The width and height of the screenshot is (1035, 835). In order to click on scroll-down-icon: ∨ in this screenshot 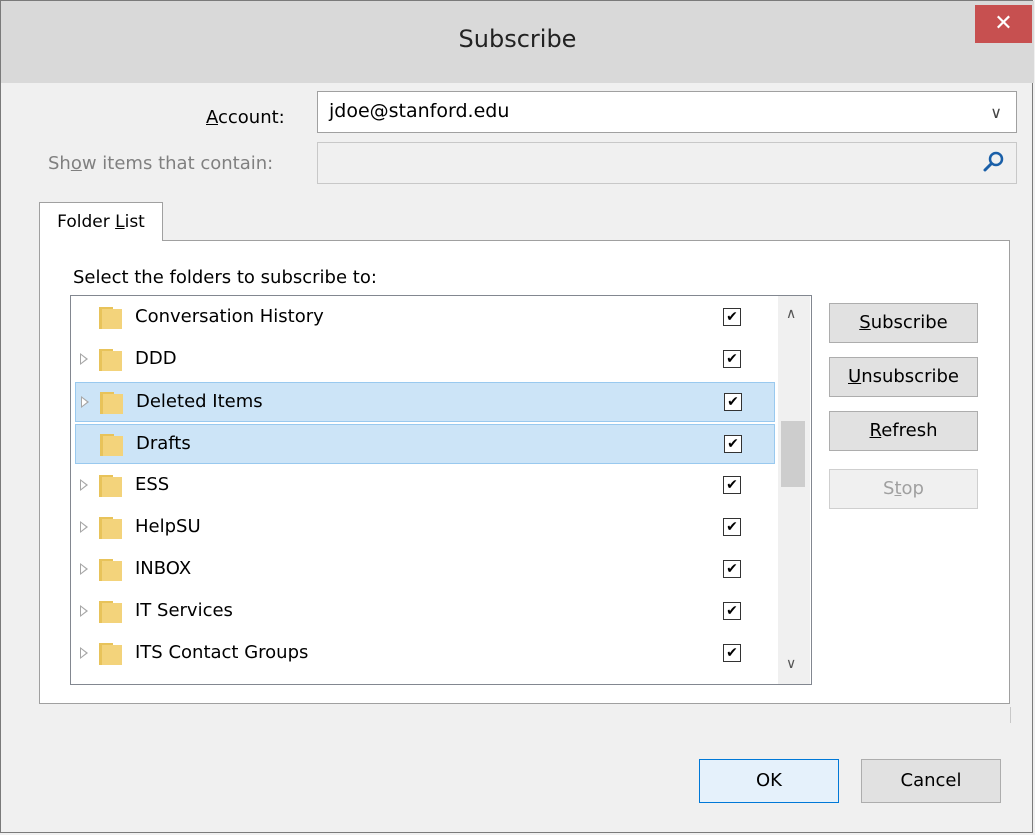, I will do `click(791, 664)`.